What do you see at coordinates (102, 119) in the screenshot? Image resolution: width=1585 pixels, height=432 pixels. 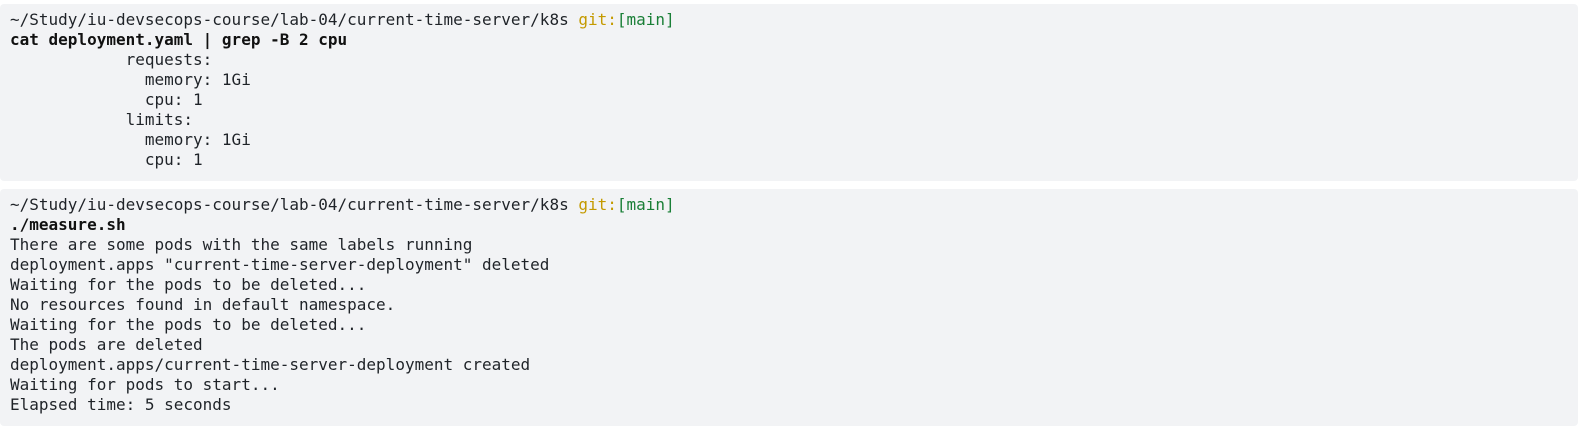 I see `output-line: limits:` at bounding box center [102, 119].